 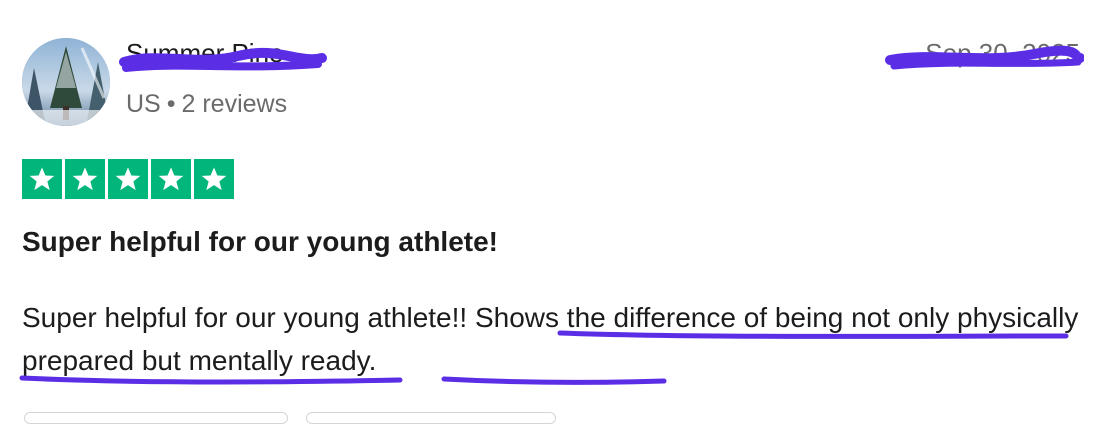 I want to click on review-title: Super helpful for our young athlete!, so click(x=260, y=242).